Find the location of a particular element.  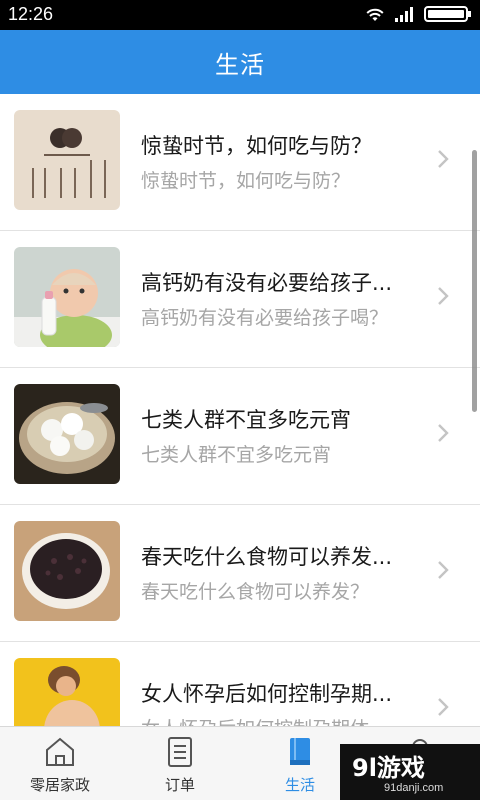

watermark-logo: 9l游戏 91danji.com is located at coordinates (410, 772).